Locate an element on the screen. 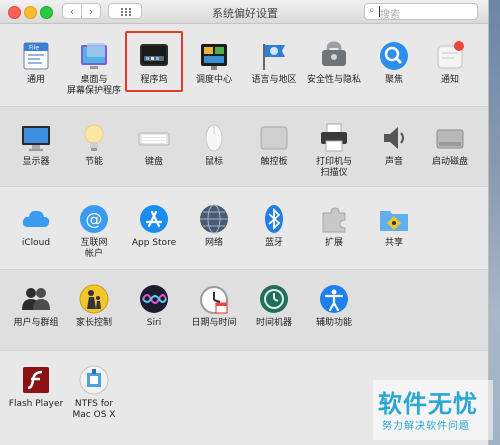  keyboard-icon is located at coordinates (154, 138).